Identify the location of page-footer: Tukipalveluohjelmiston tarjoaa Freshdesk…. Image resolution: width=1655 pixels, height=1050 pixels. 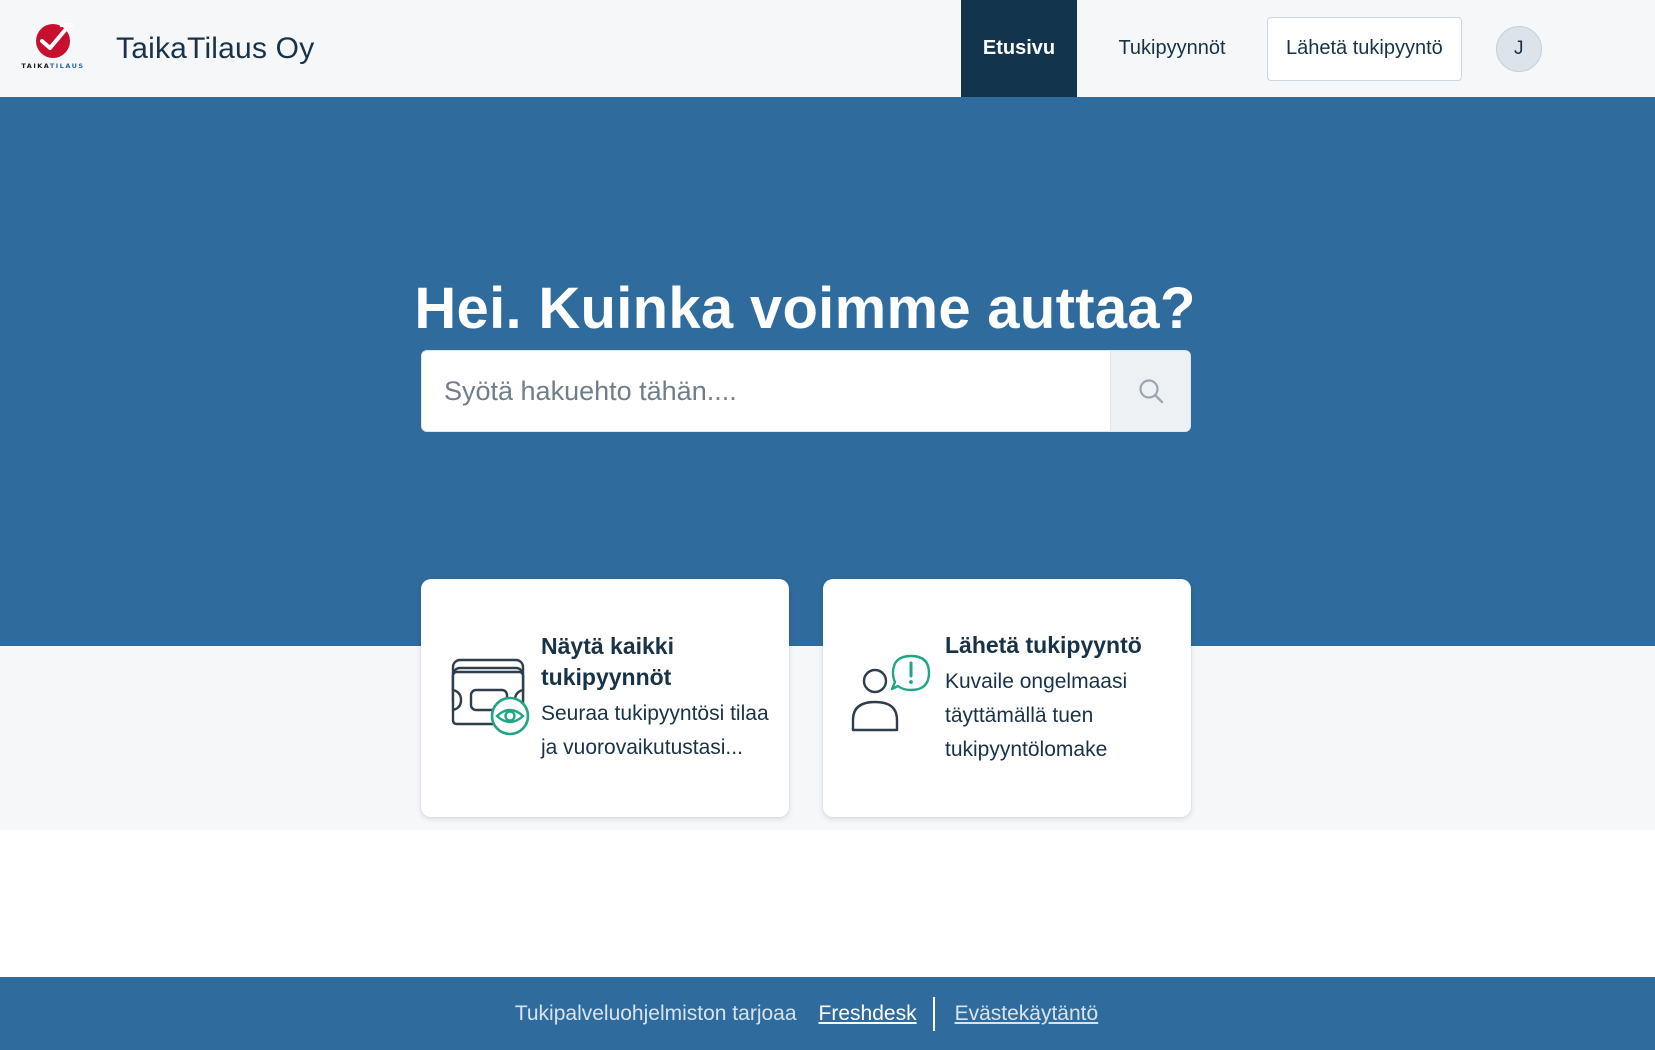
(827, 1013).